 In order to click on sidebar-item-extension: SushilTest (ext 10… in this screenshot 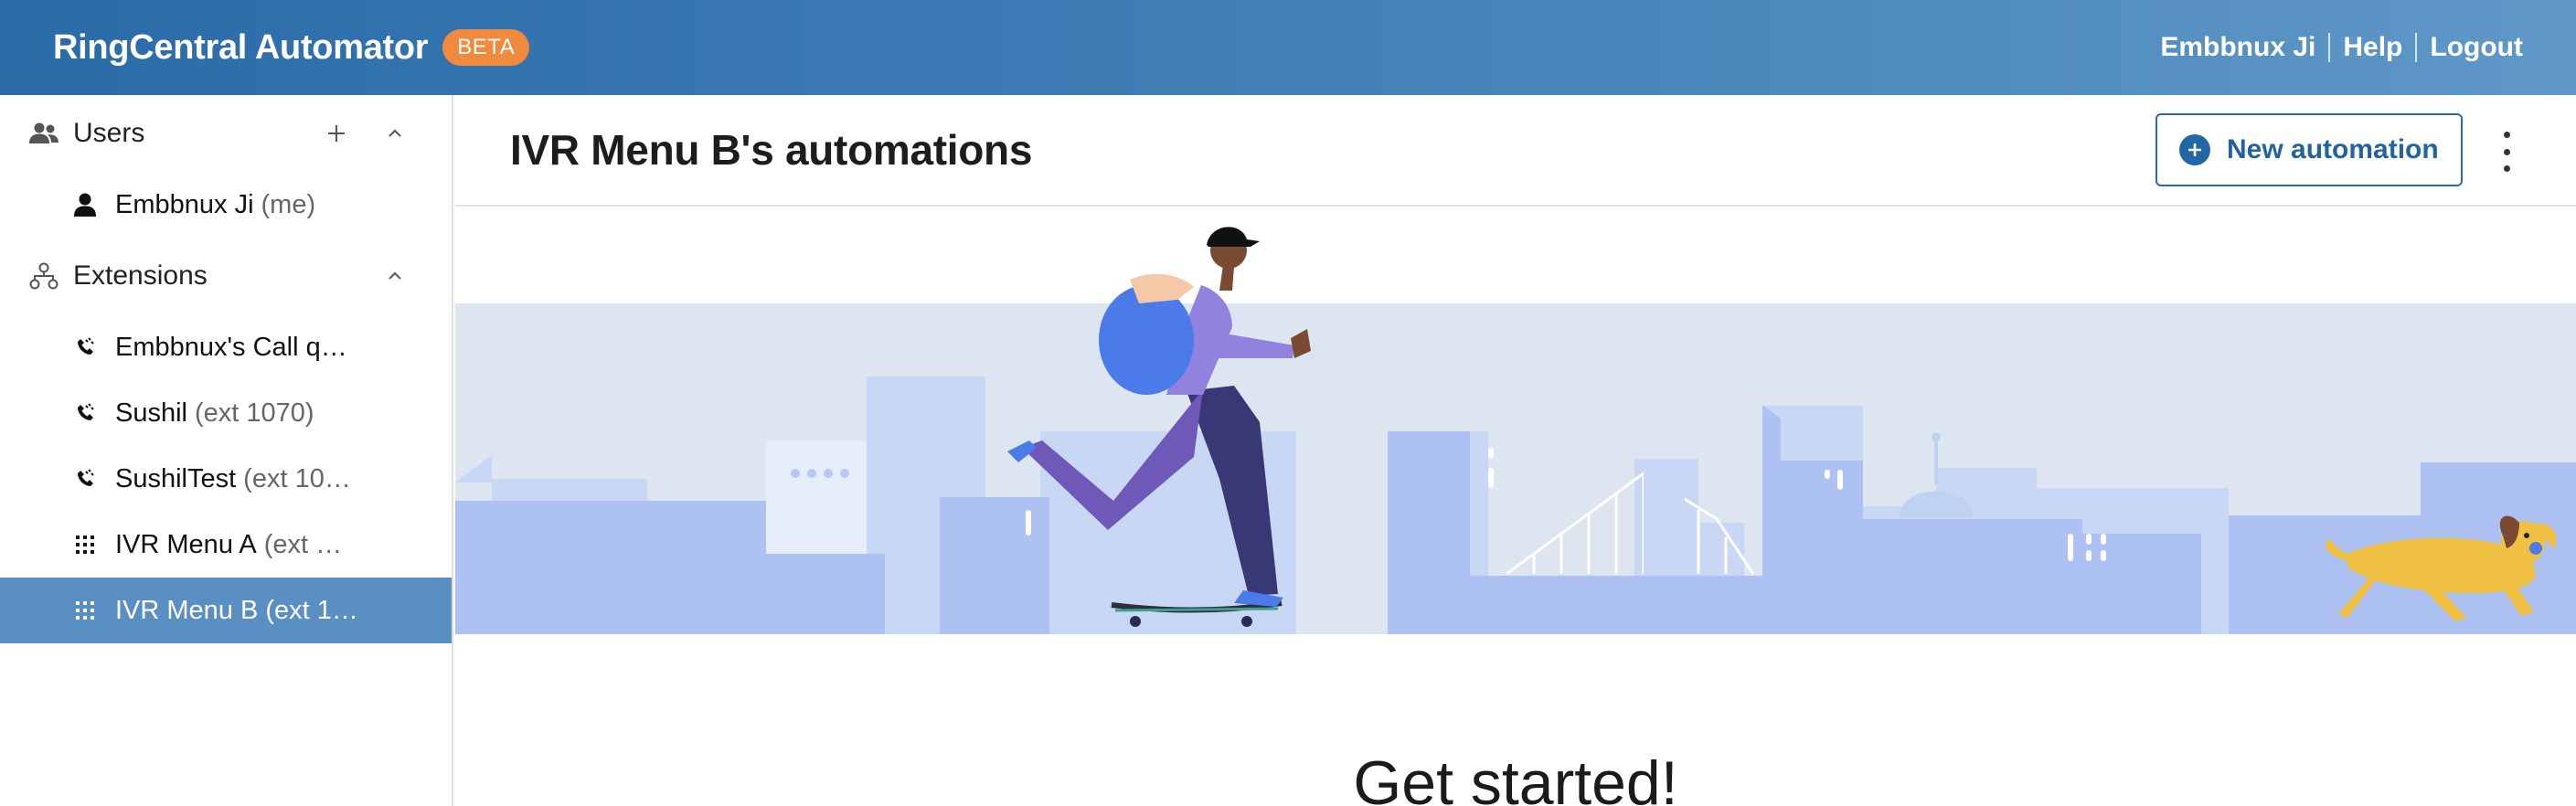, I will do `click(226, 479)`.